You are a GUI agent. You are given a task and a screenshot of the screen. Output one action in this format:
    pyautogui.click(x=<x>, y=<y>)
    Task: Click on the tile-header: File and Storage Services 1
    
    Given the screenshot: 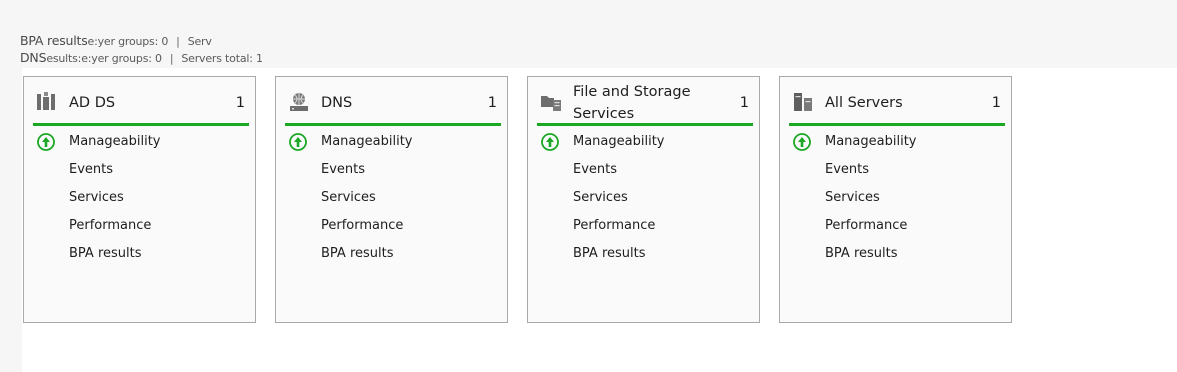 What is the action you would take?
    pyautogui.click(x=643, y=101)
    